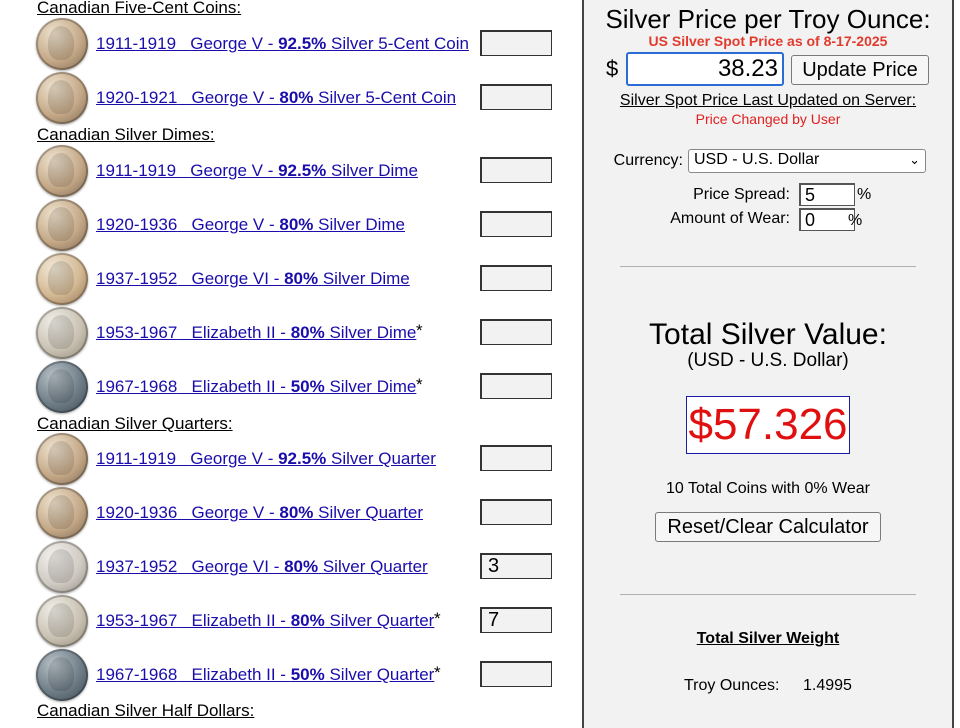 This screenshot has width=960, height=728. What do you see at coordinates (768, 488) in the screenshot?
I see `coins-summary: 10 Total Coins with 0% Wear` at bounding box center [768, 488].